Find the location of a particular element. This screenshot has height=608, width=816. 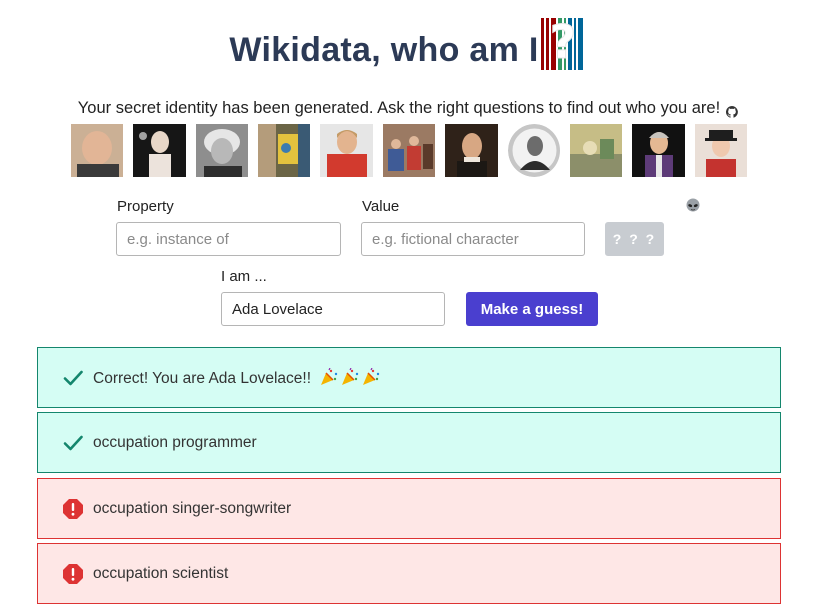

message-text: occupation programmer is located at coordinates (175, 442).